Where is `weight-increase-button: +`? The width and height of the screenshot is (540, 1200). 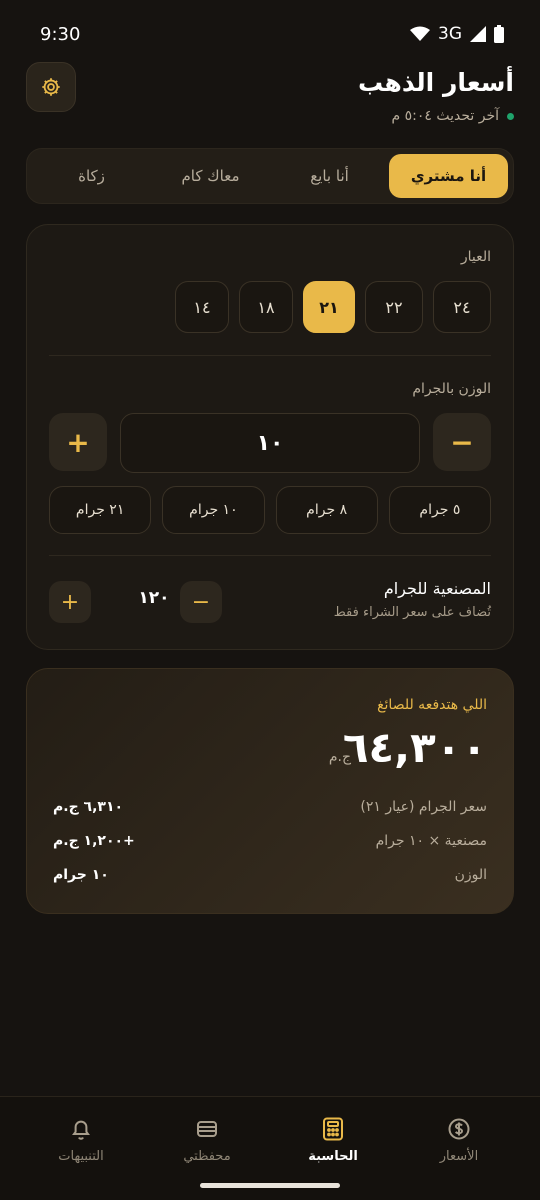 weight-increase-button: + is located at coordinates (78, 442).